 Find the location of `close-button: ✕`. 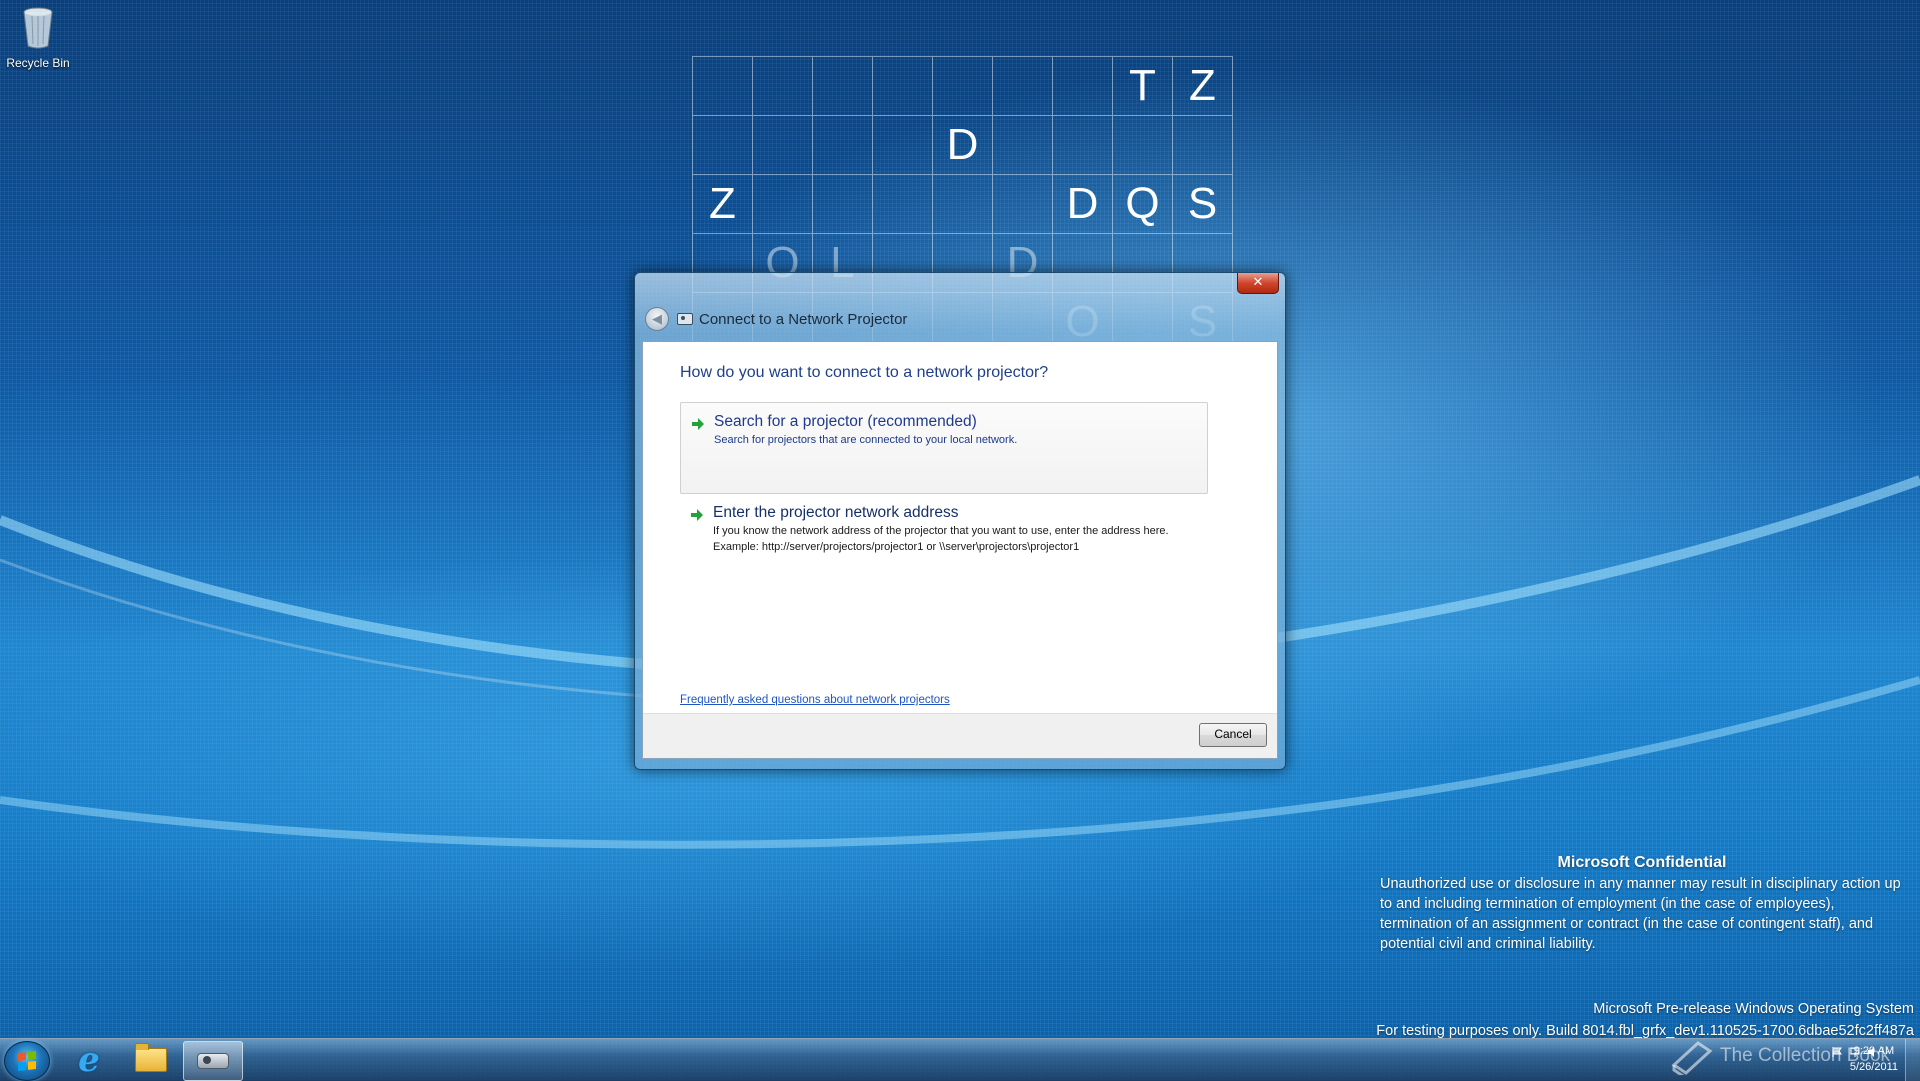

close-button: ✕ is located at coordinates (1258, 283).